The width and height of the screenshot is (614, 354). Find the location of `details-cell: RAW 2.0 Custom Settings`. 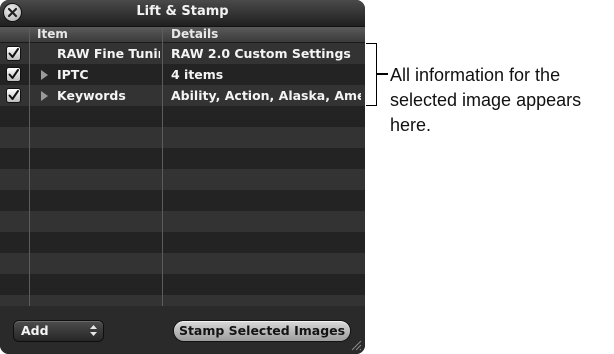

details-cell: RAW 2.0 Custom Settings is located at coordinates (261, 53).